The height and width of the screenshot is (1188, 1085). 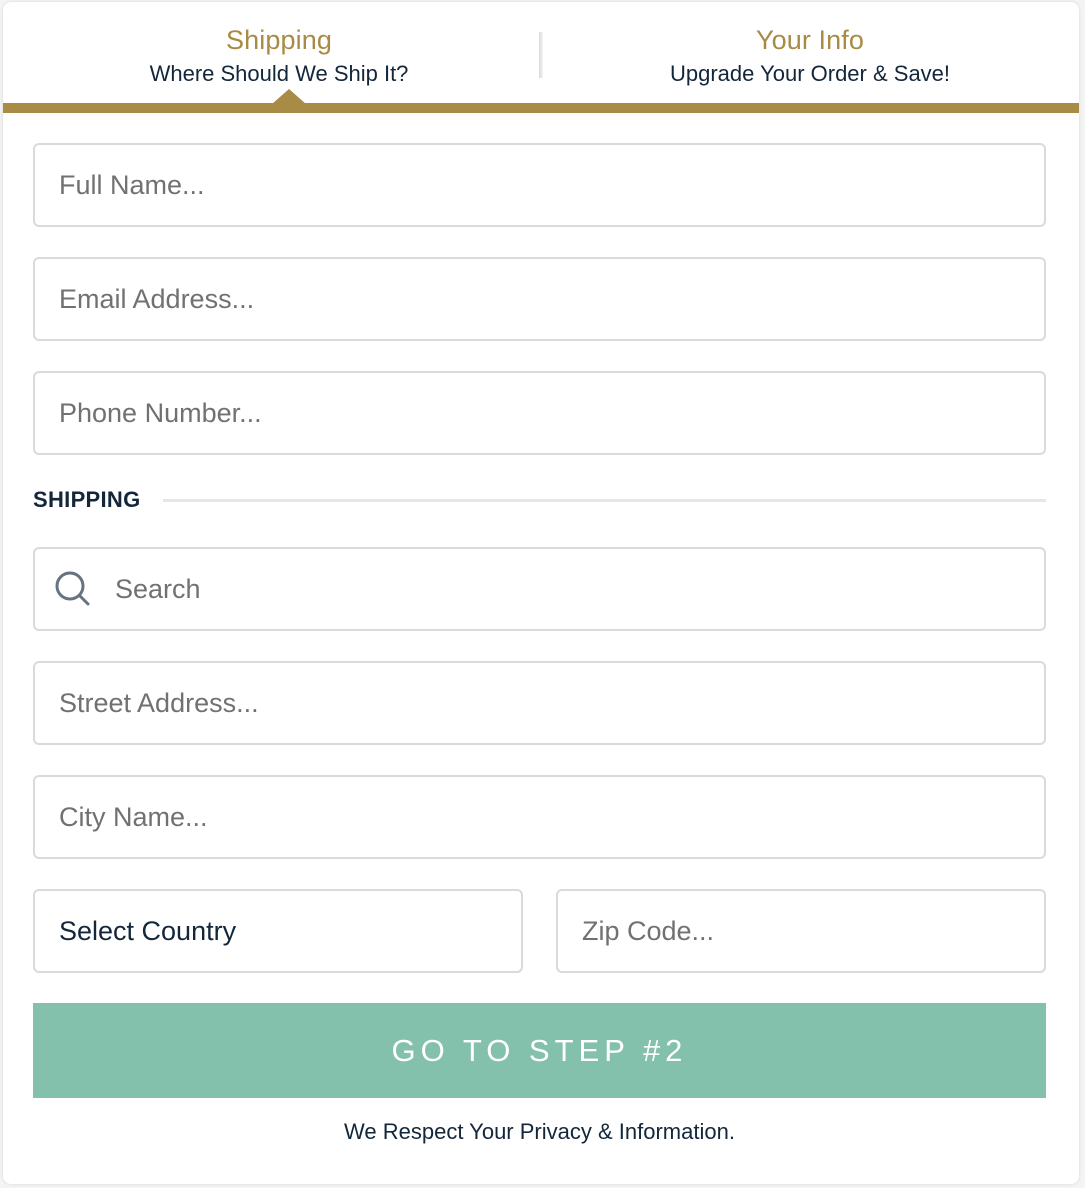 What do you see at coordinates (289, 96) in the screenshot?
I see `active-tab-caret` at bounding box center [289, 96].